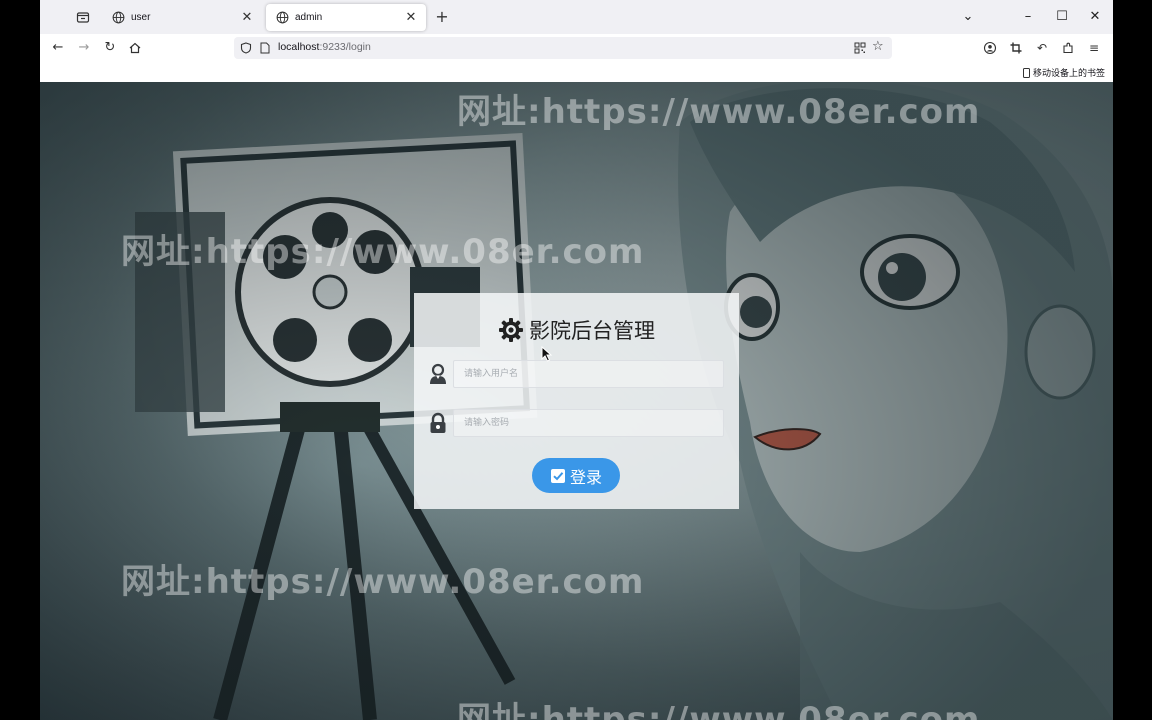 This screenshot has height=720, width=1152. I want to click on shield-icon, so click(246, 48).